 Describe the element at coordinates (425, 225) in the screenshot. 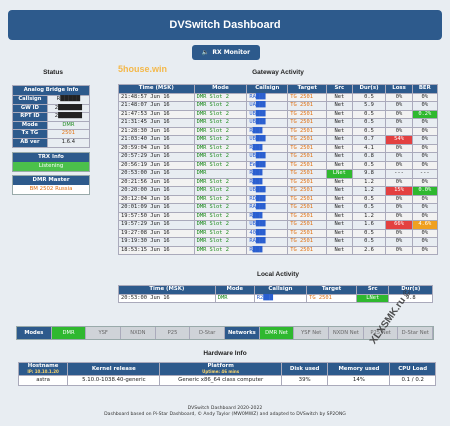

I see `gateway-cell: 4.6%` at that location.